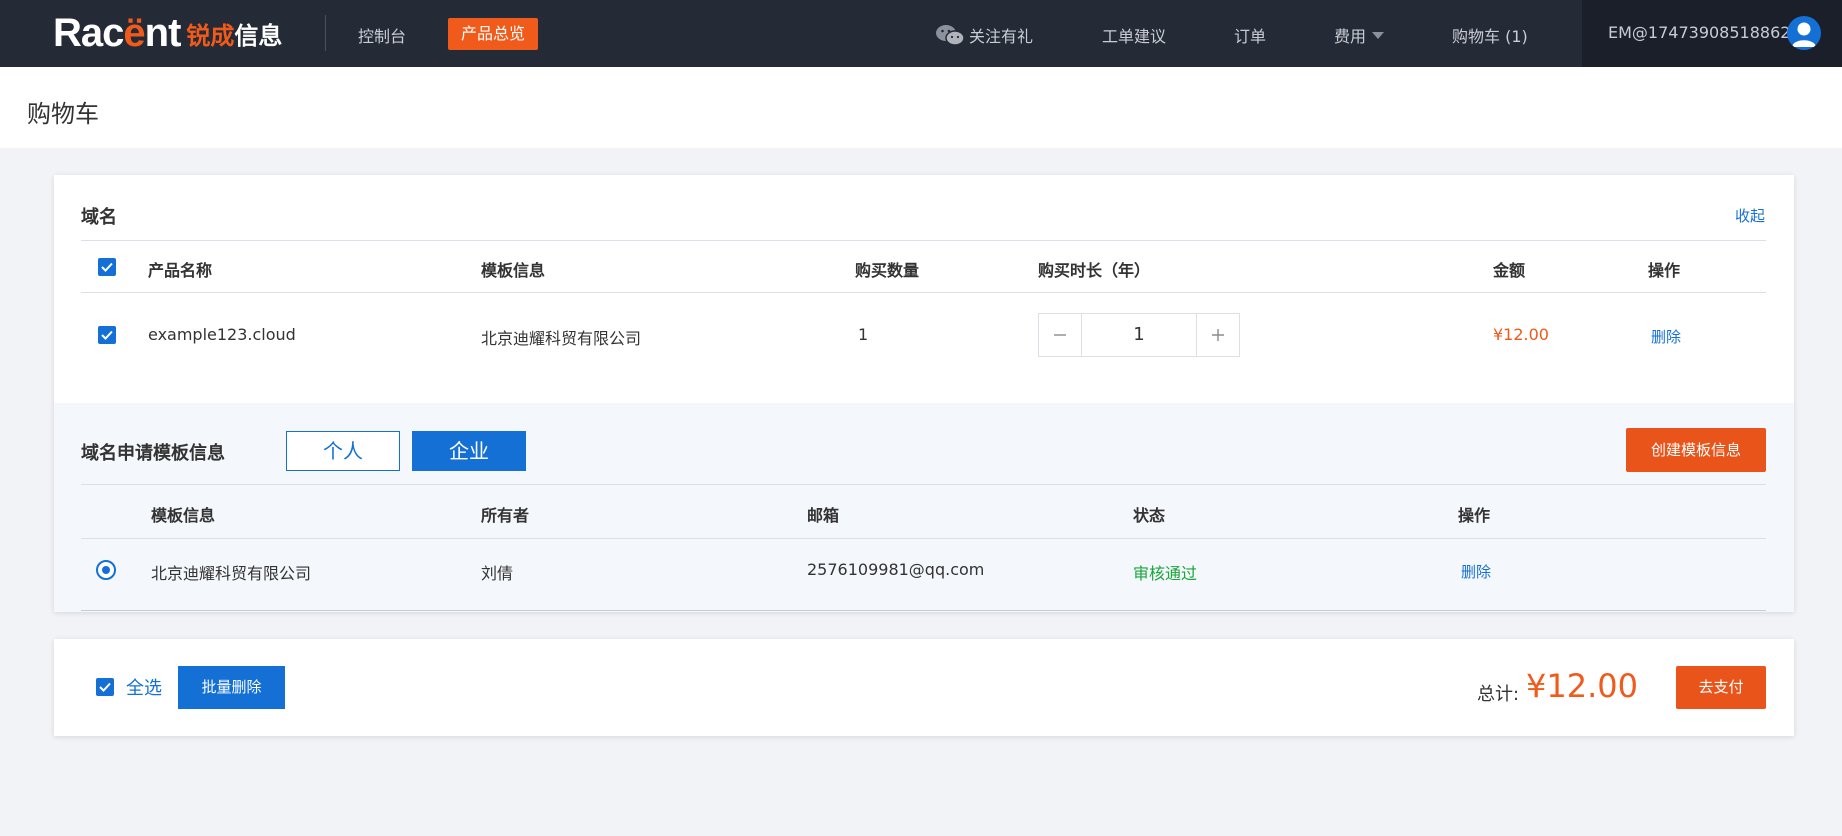 The image size is (1842, 836). What do you see at coordinates (1666, 336) in the screenshot?
I see `row-delete-link: 删除` at bounding box center [1666, 336].